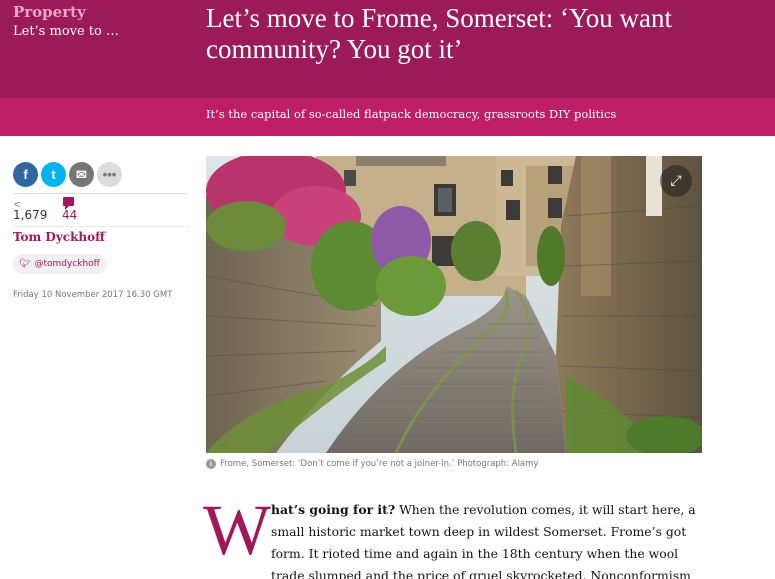 The width and height of the screenshot is (775, 579). I want to click on info-icon: i, so click(211, 464).